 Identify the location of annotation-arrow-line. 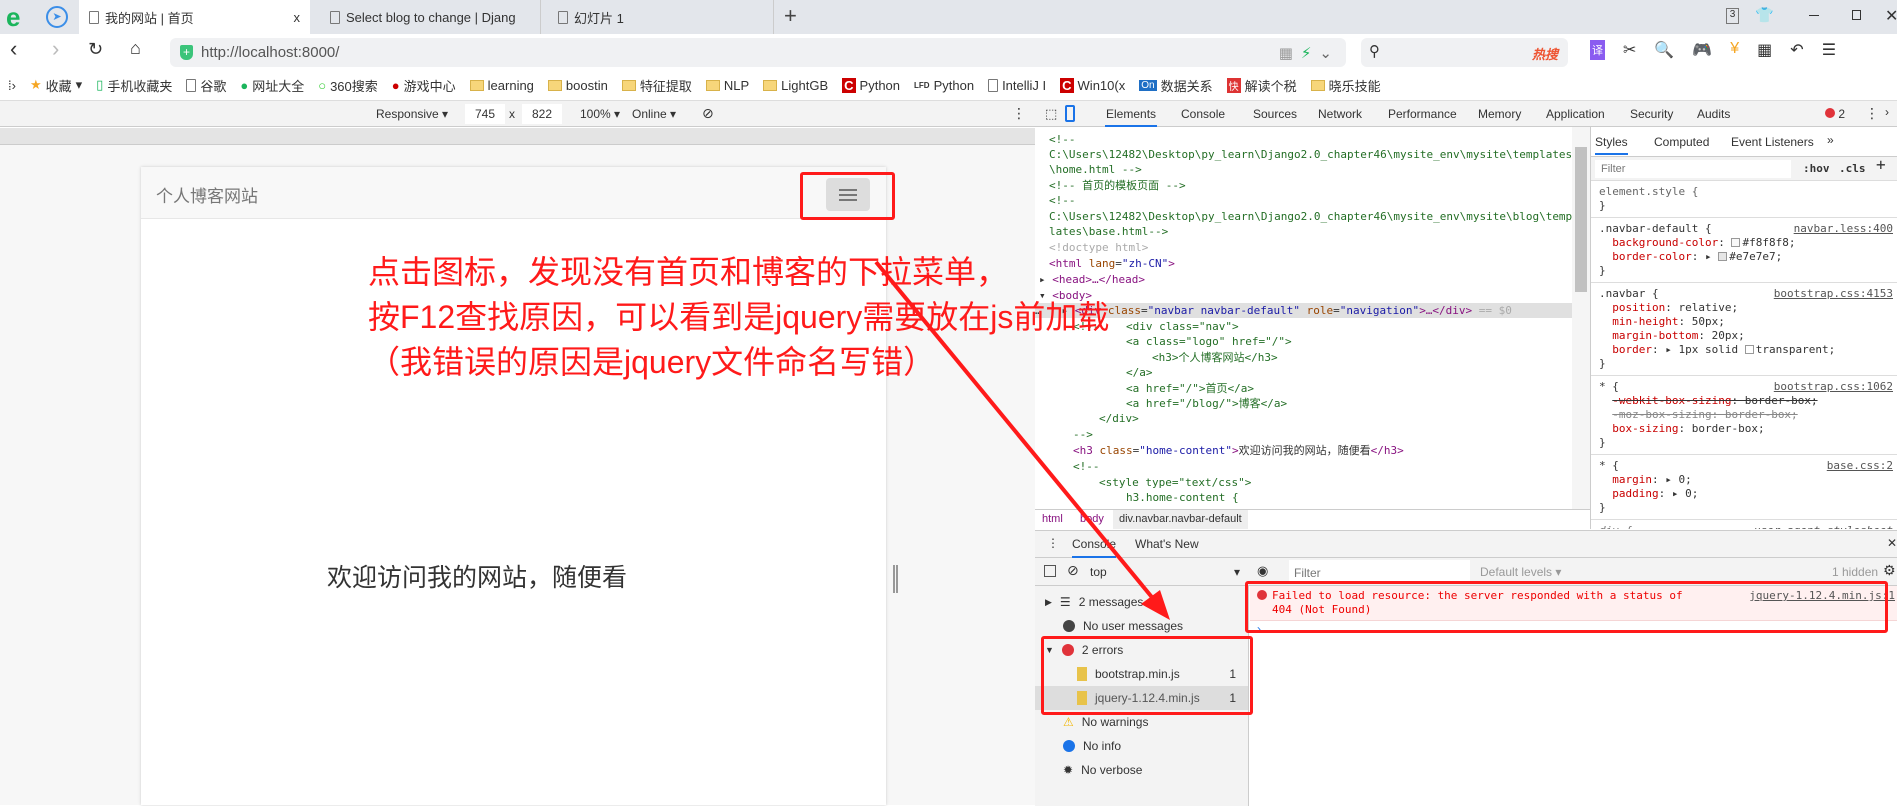
(1018, 434).